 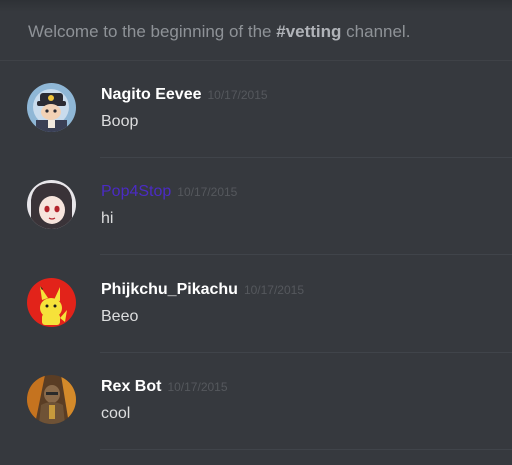 I want to click on message-text: hi, so click(x=107, y=218).